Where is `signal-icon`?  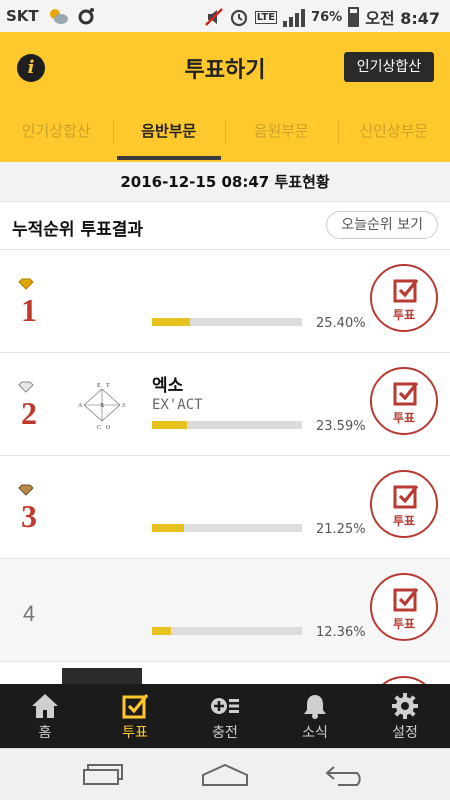 signal-icon is located at coordinates (294, 17).